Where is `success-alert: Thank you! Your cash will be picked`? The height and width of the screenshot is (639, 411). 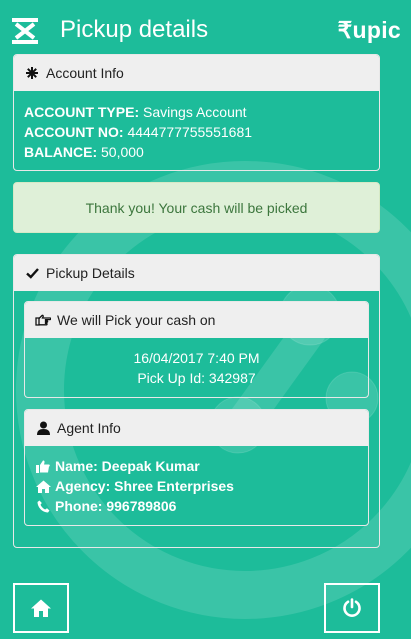
success-alert: Thank you! Your cash will be picked is located at coordinates (196, 207).